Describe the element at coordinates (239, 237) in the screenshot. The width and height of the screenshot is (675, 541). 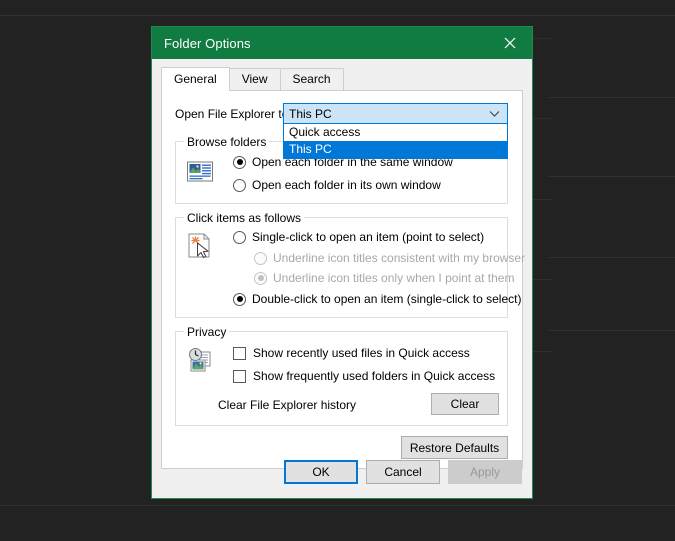
I see `radio-single-click-indicator` at that location.